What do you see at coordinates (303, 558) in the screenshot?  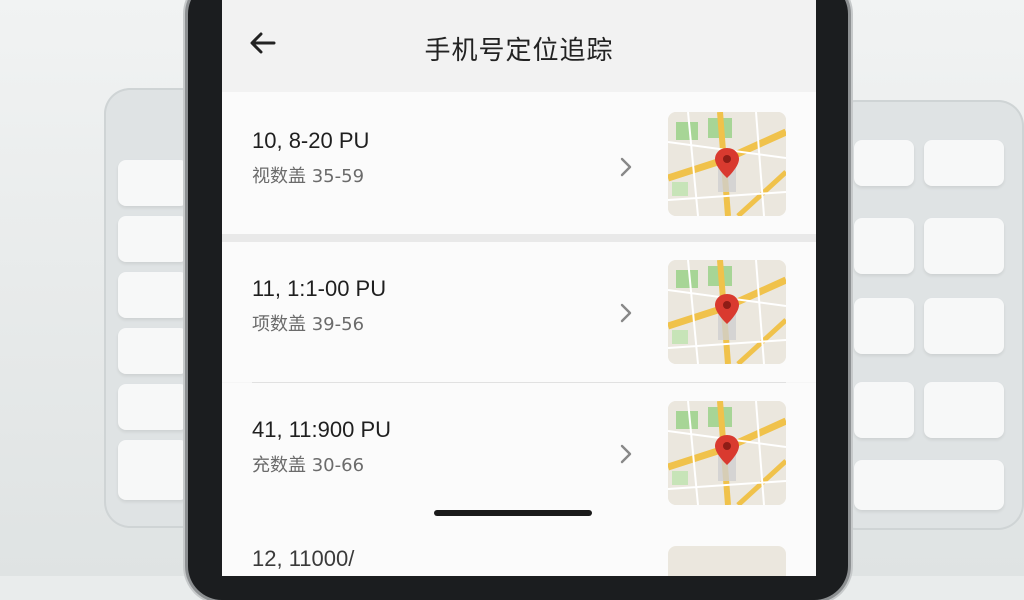 I see `record-time: 12, 11000/` at bounding box center [303, 558].